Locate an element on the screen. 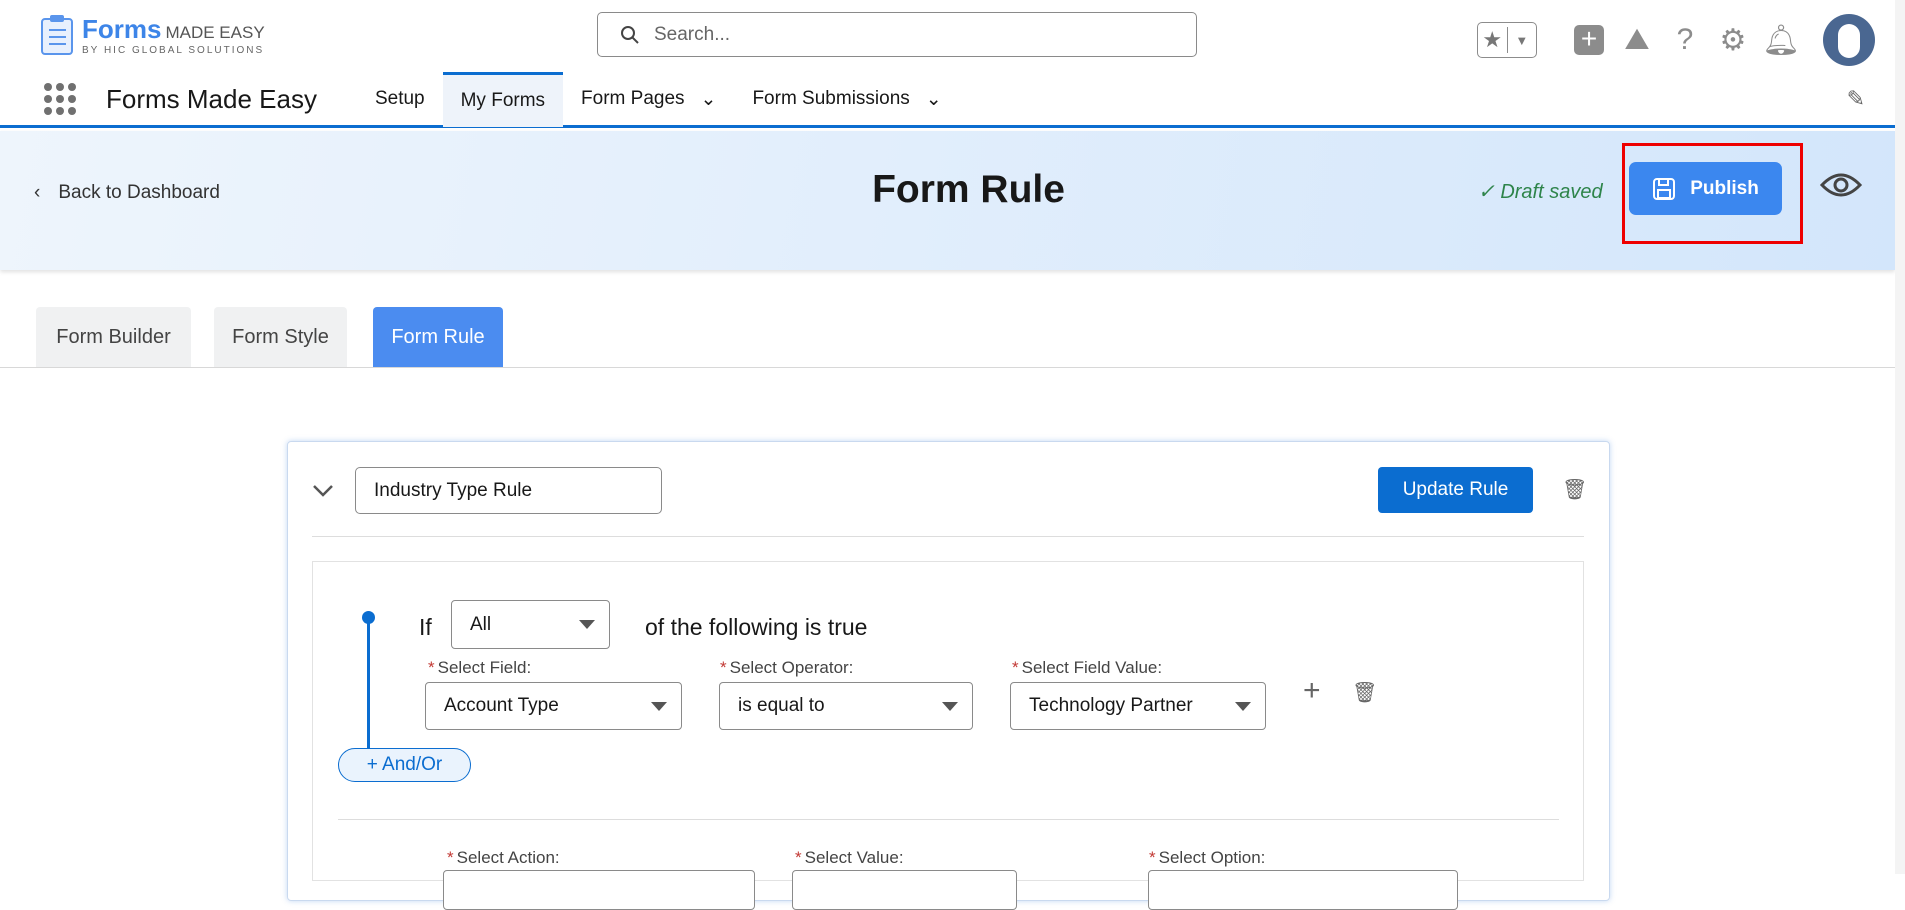 This screenshot has height=910, width=1905. chevron-down-icon is located at coordinates (323, 491).